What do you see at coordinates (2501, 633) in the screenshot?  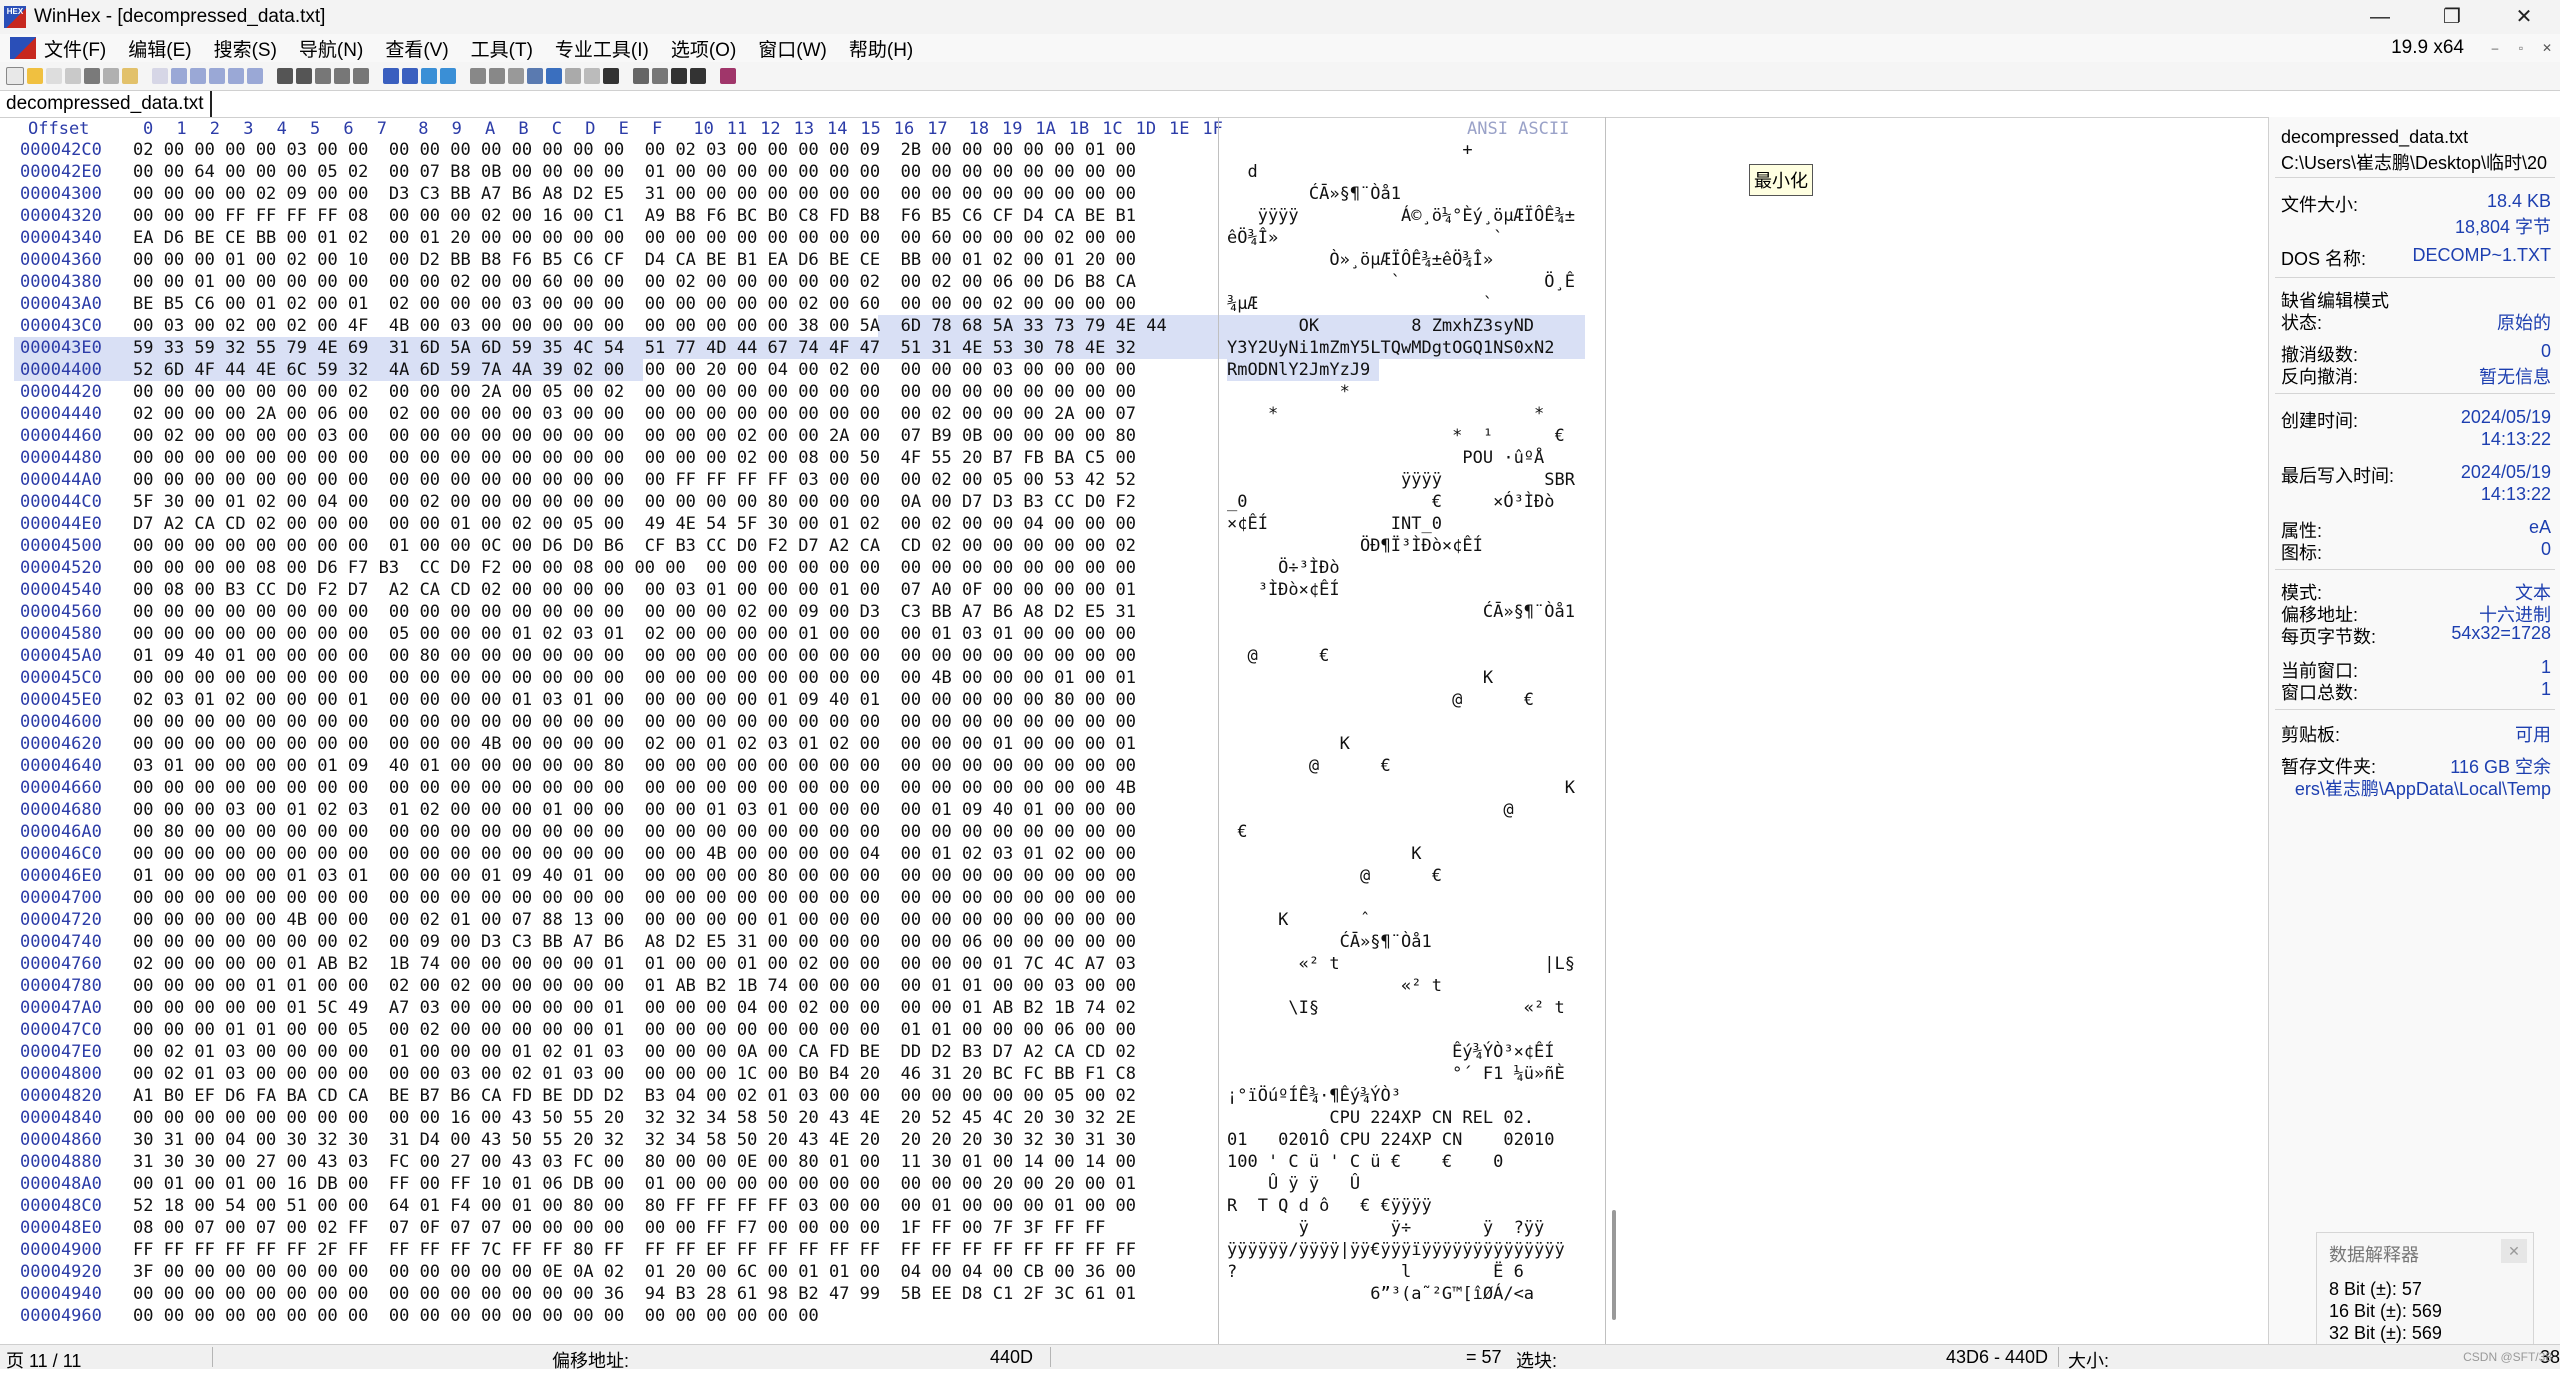 I see `bytes-per-page-value: 54x32=1728` at bounding box center [2501, 633].